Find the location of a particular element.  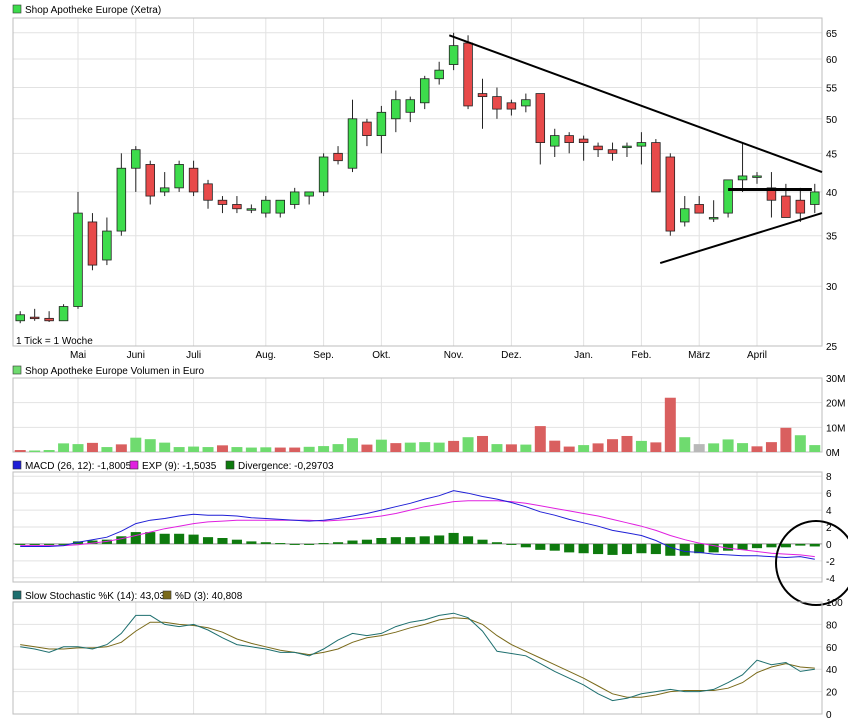

price-chart-title: Shop Apotheke Europe (Xetra) is located at coordinates (93, 10).